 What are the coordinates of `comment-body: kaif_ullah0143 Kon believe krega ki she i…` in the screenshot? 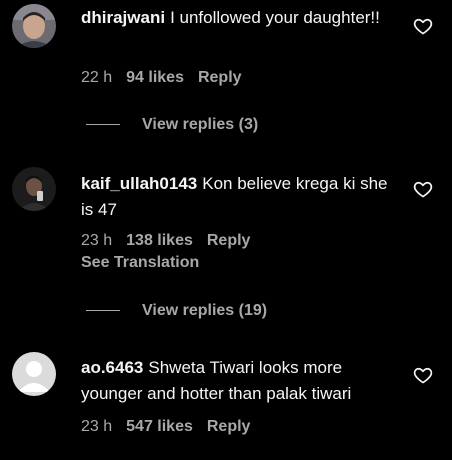 It's located at (240, 197).